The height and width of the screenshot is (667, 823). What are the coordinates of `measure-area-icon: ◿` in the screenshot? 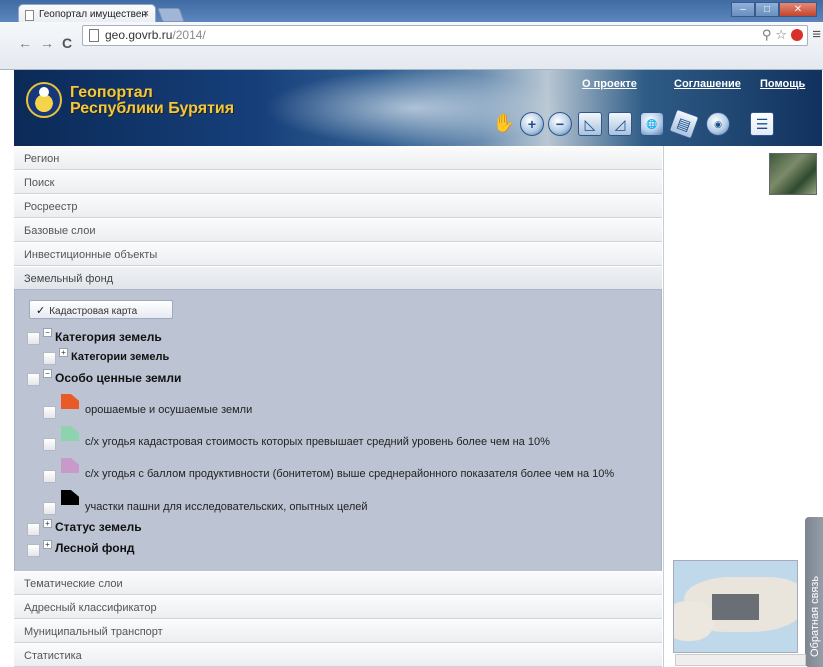 It's located at (620, 124).